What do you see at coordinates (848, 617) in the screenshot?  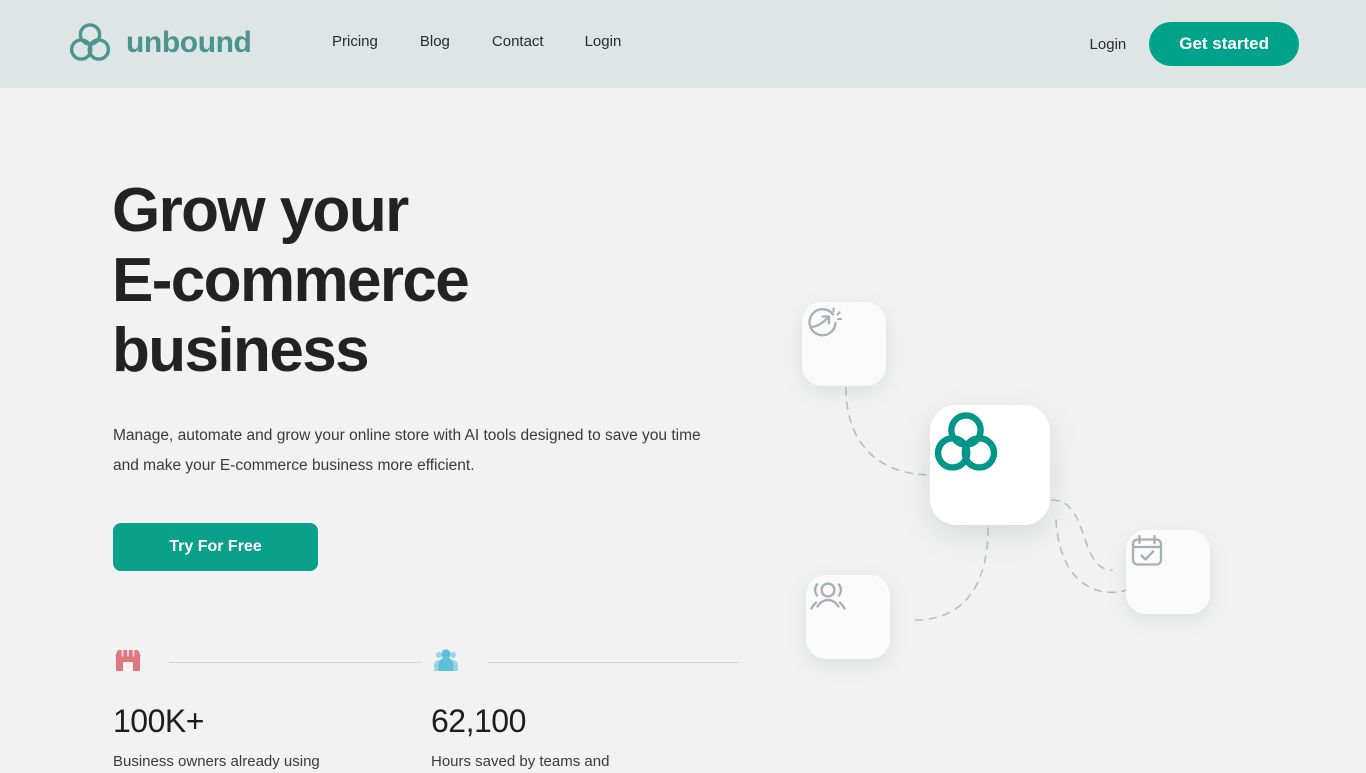 I see `illustration-card-users` at bounding box center [848, 617].